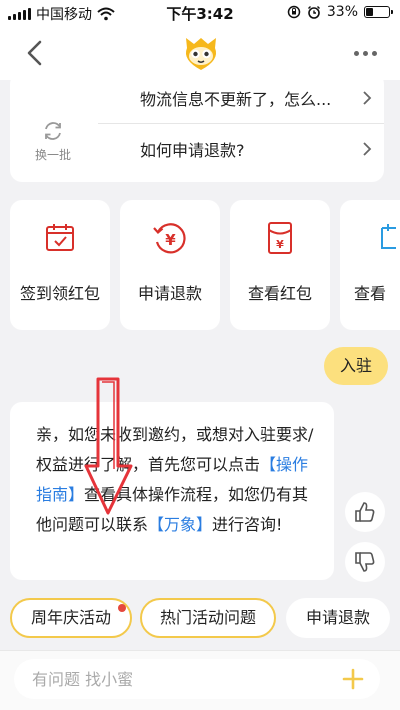  Describe the element at coordinates (279, 293) in the screenshot. I see `shortcut-label: 查看红包` at that location.